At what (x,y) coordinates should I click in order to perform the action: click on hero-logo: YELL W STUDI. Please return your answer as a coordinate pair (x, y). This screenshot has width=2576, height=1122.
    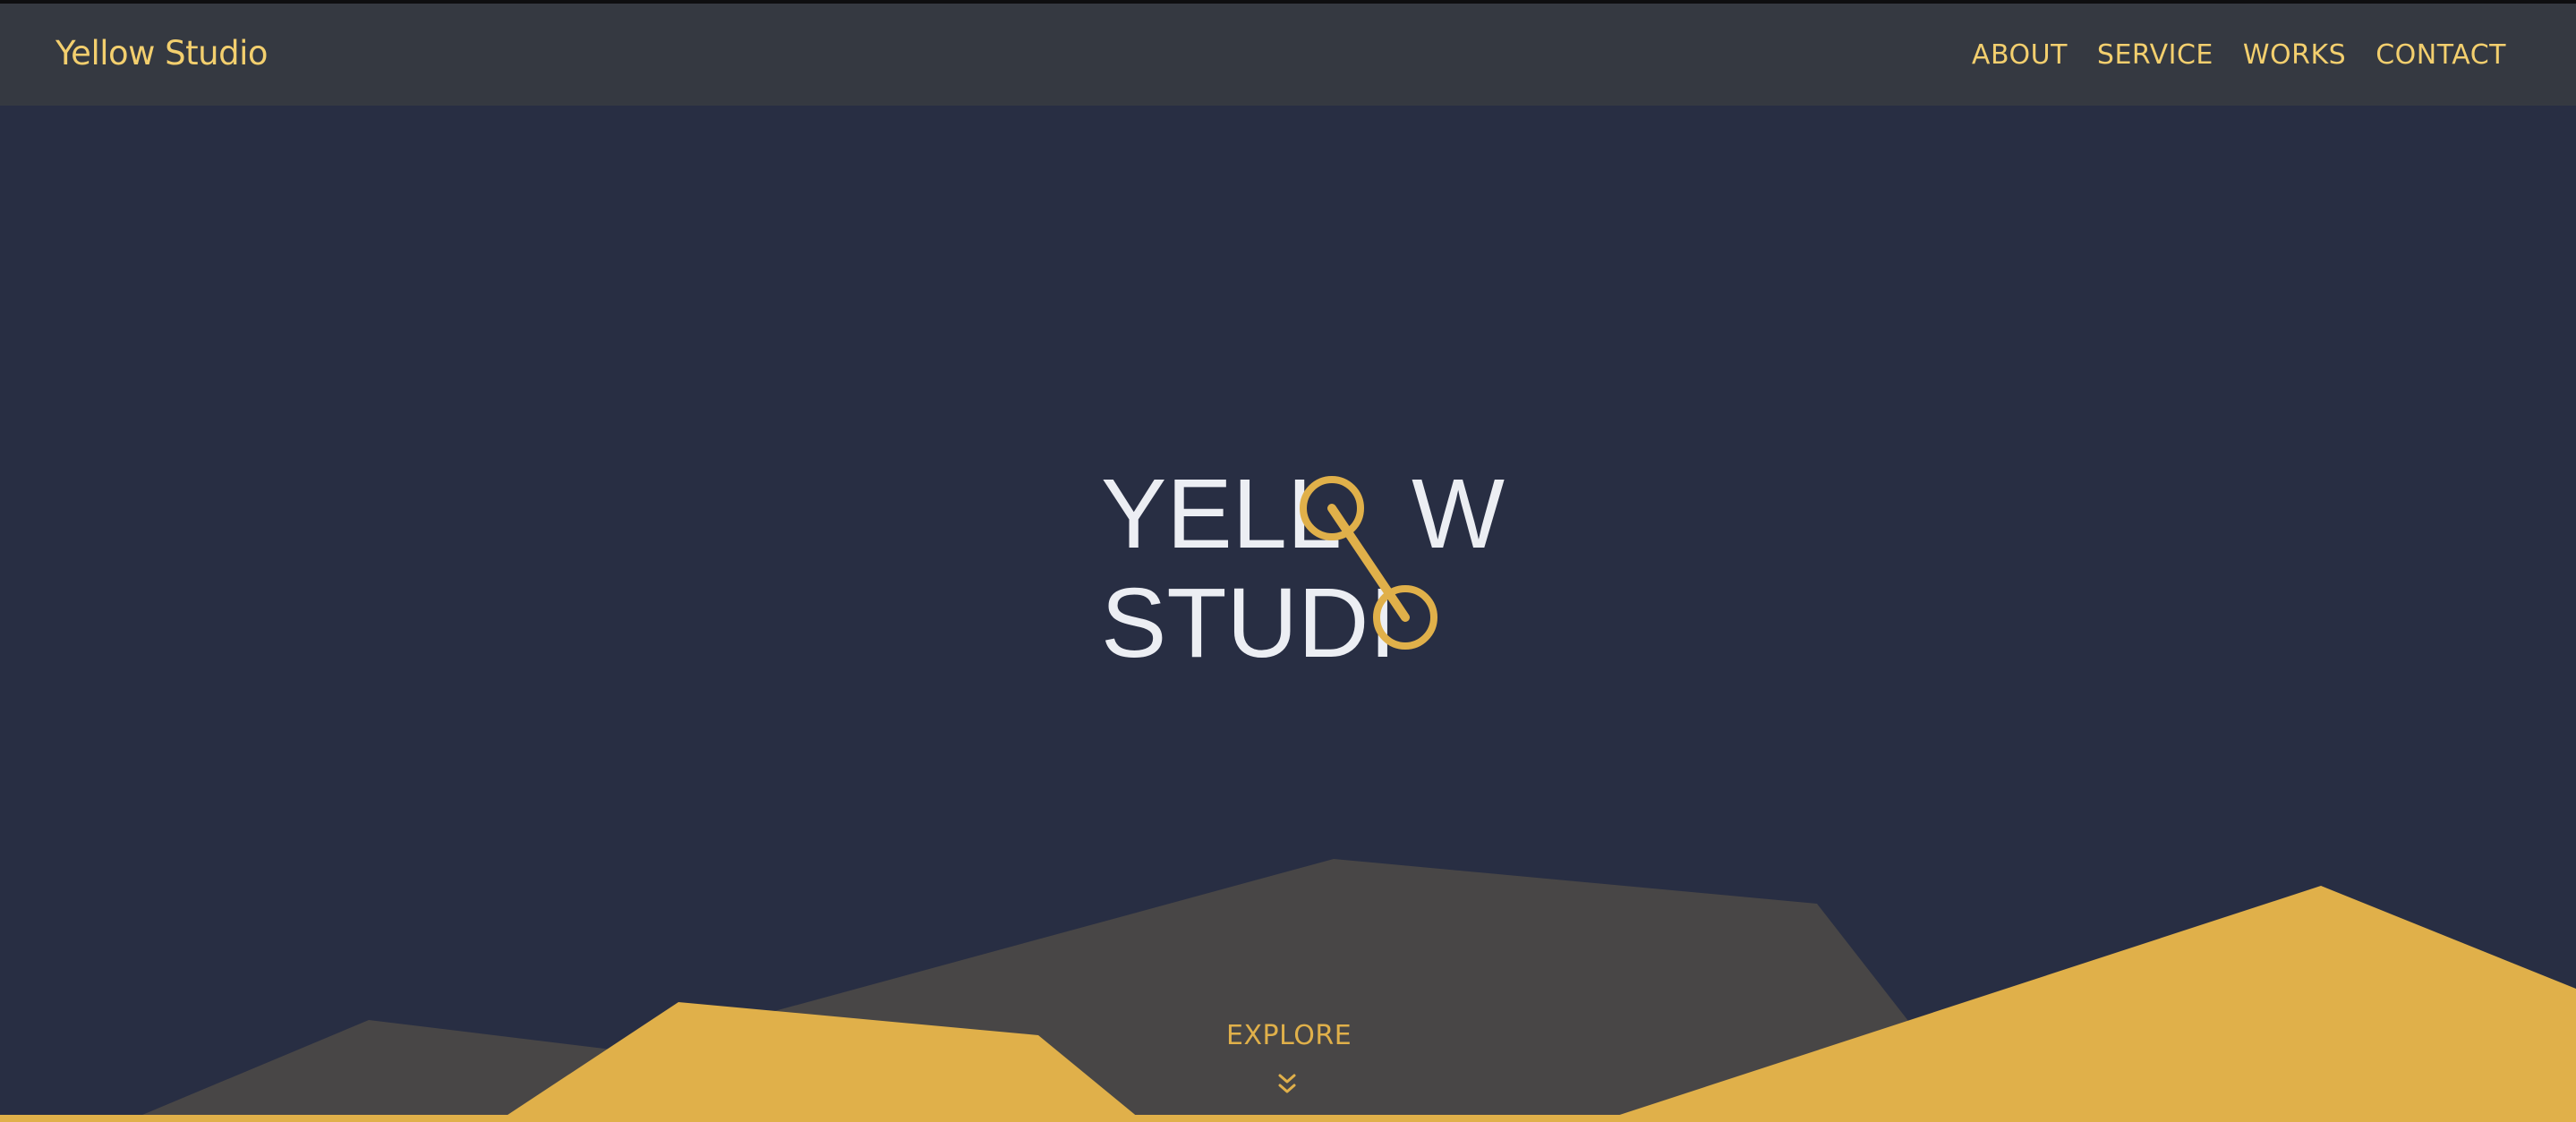
    Looking at the image, I should click on (1303, 564).